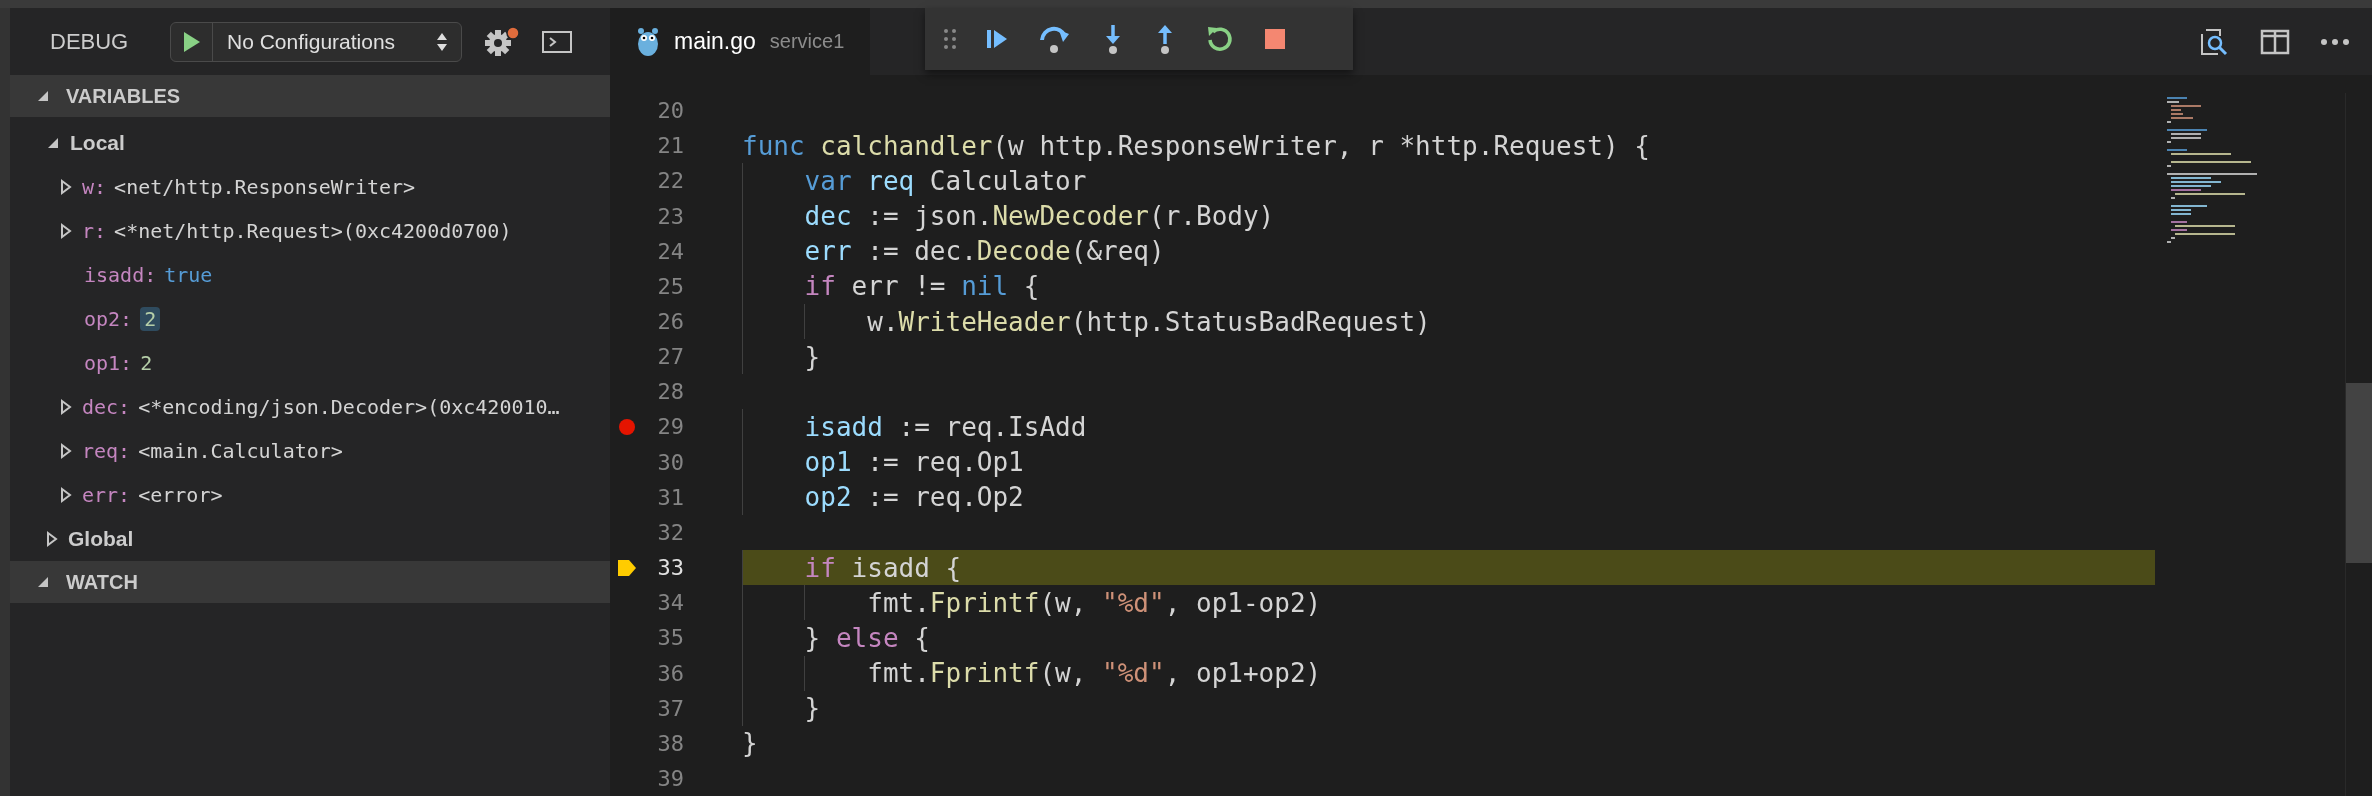 The height and width of the screenshot is (796, 2372). What do you see at coordinates (670, 181) in the screenshot?
I see `line-number: 22` at bounding box center [670, 181].